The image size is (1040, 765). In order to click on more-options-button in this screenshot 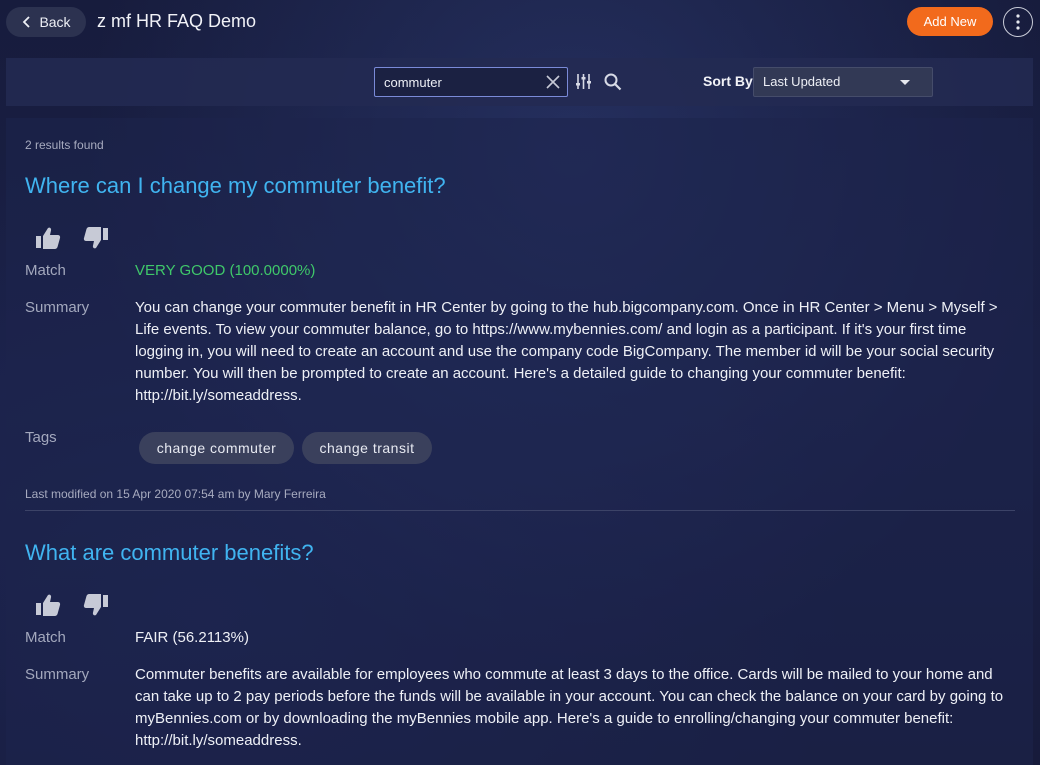, I will do `click(1018, 22)`.